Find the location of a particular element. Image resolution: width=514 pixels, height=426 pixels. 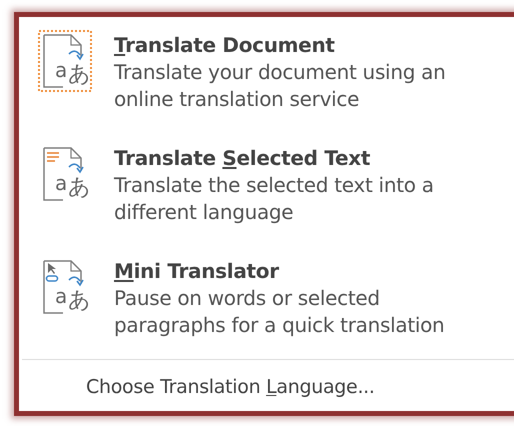

menu-item: Translate Document is located at coordinates (304, 45).